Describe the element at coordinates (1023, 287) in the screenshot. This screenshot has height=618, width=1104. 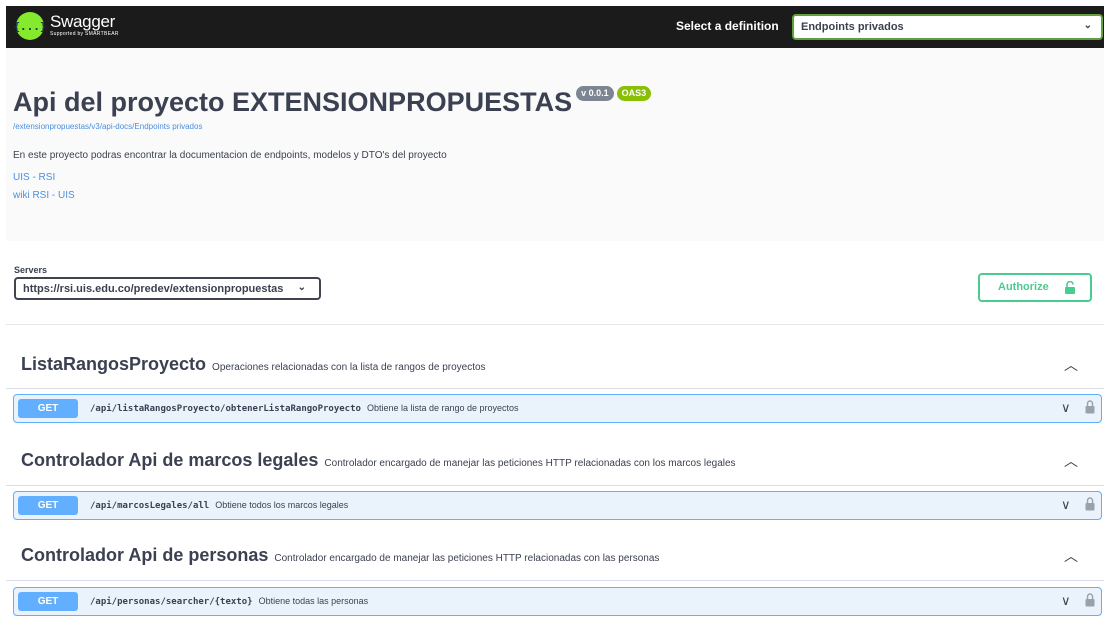
I see `authorize-label: Authorize` at that location.